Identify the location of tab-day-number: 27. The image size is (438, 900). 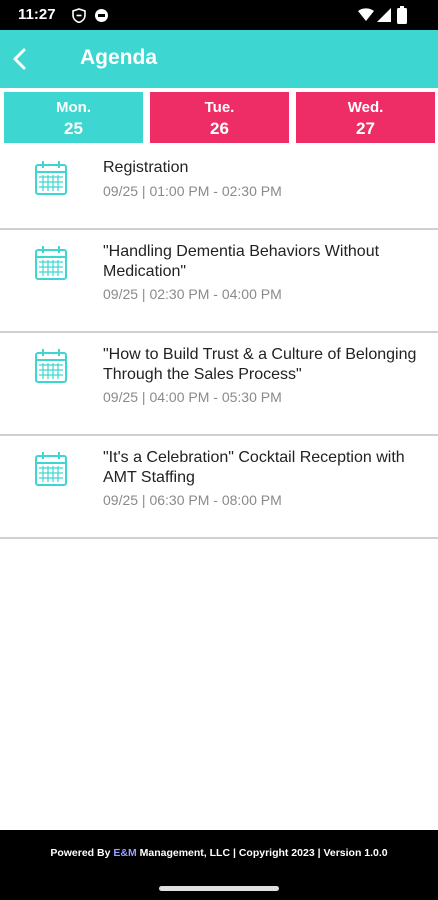
(365, 128).